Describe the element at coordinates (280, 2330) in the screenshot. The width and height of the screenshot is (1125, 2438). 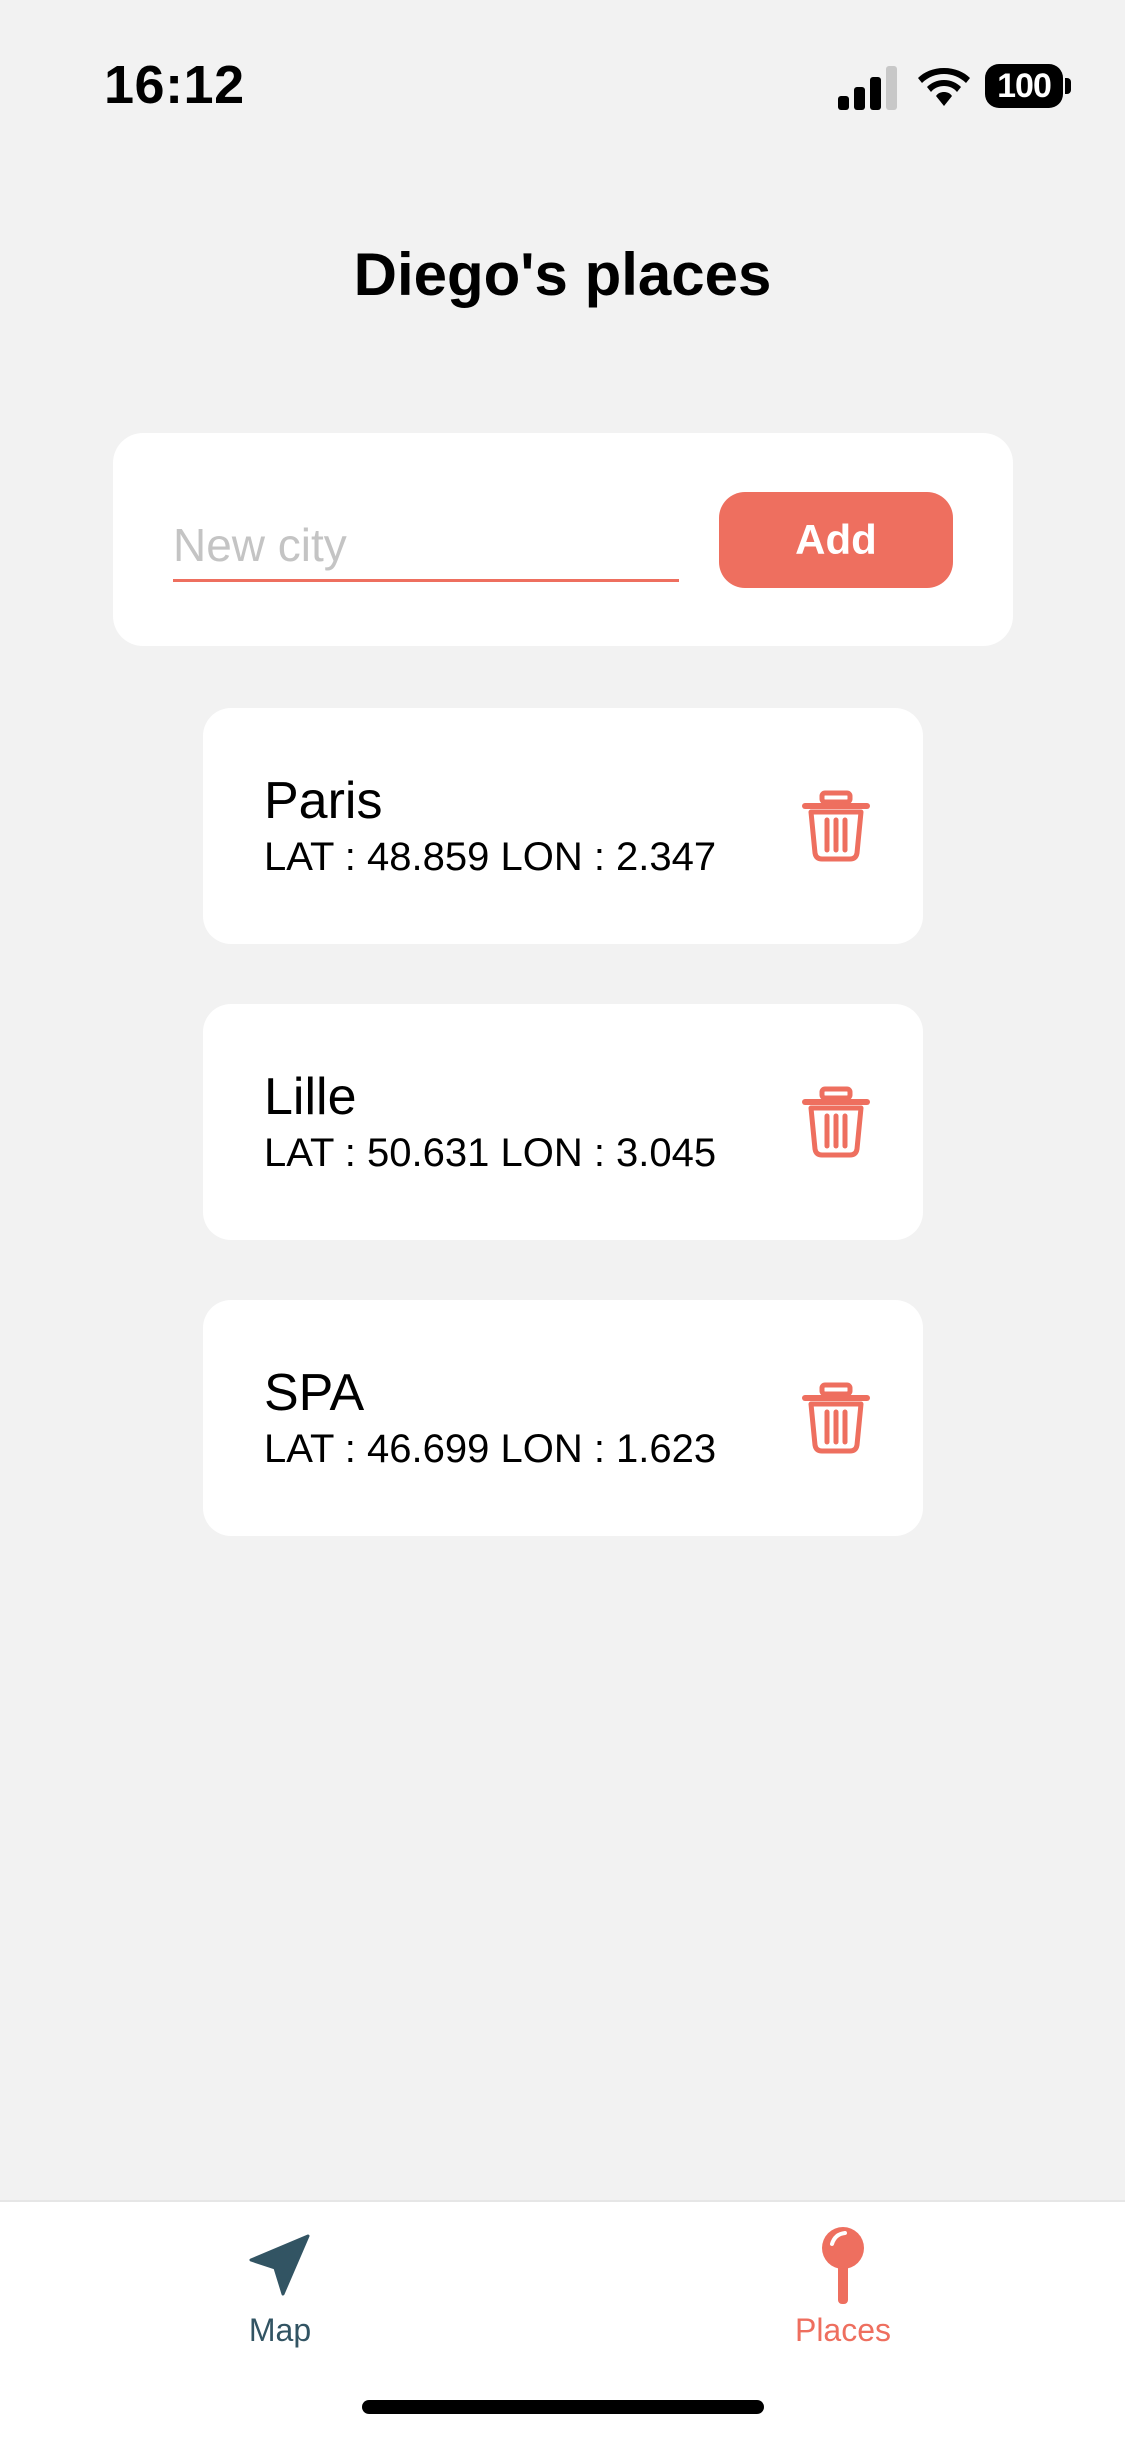
I see `tab-label-map: Map` at that location.